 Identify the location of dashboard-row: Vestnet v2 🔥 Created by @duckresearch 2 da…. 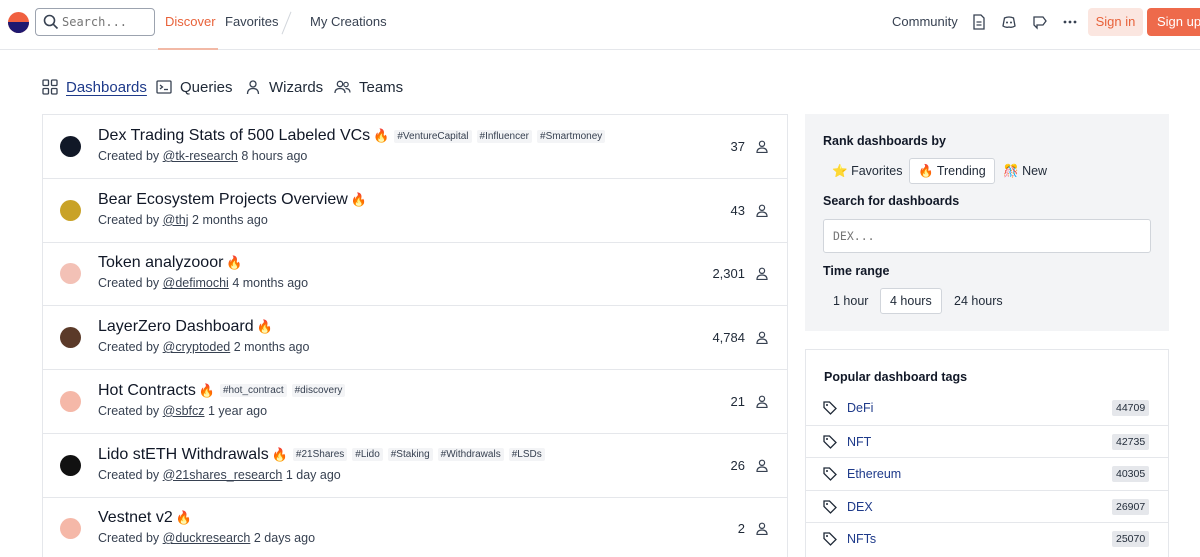
(415, 527).